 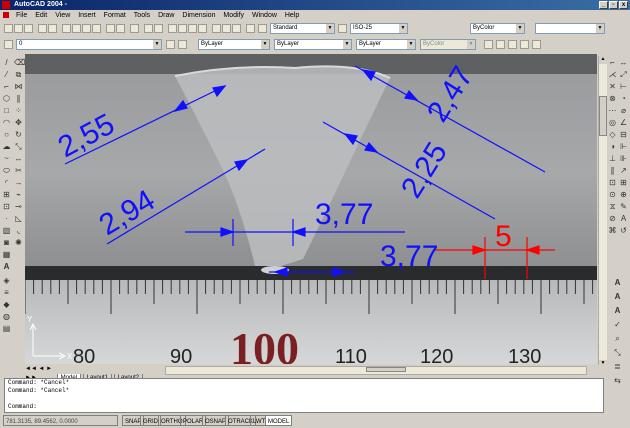 What do you see at coordinates (602, 212) in the screenshot?
I see `vertical-scrollbar: ▲ ▼` at bounding box center [602, 212].